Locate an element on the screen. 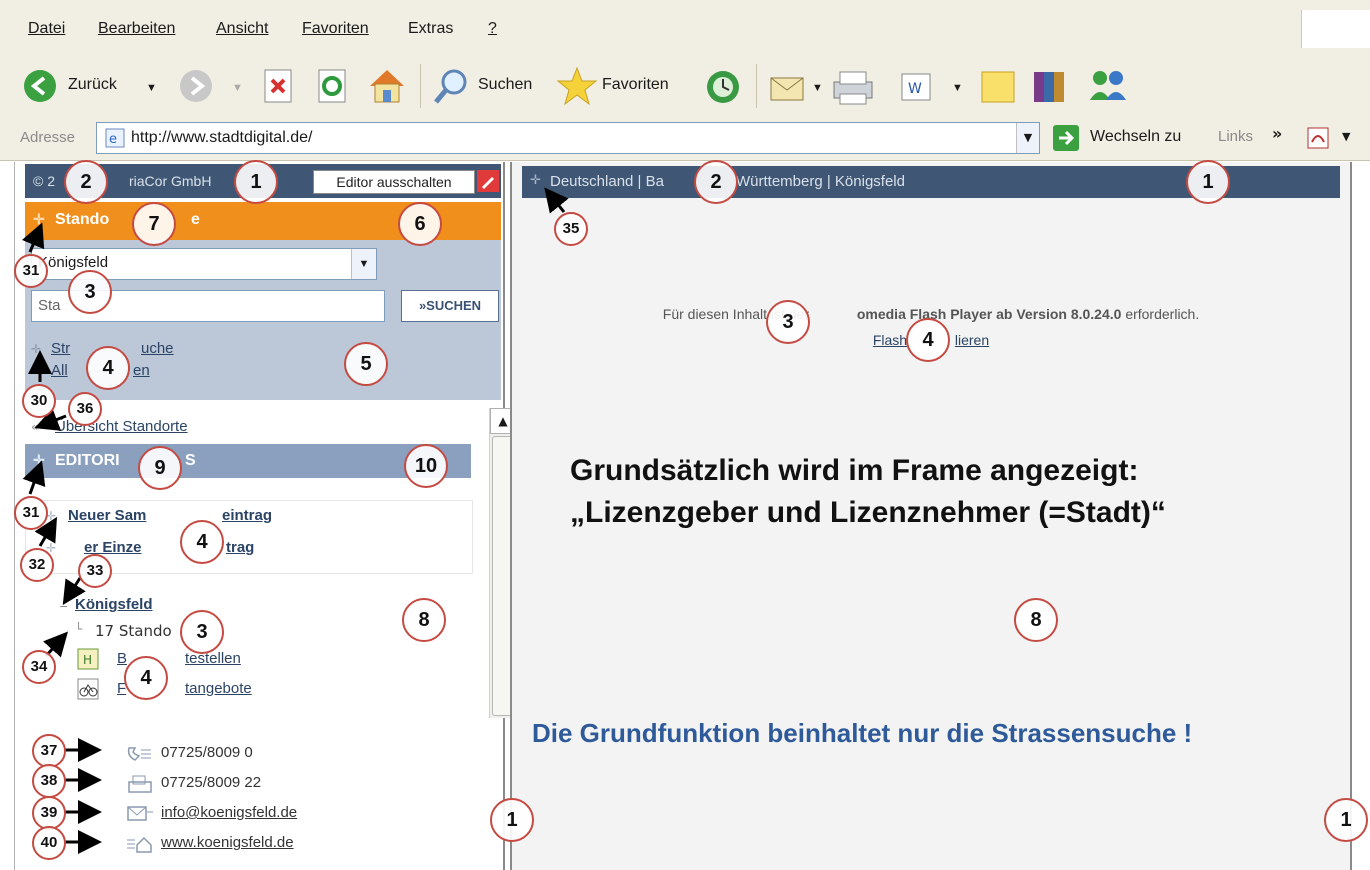  callout-39: 39 is located at coordinates (49, 813).